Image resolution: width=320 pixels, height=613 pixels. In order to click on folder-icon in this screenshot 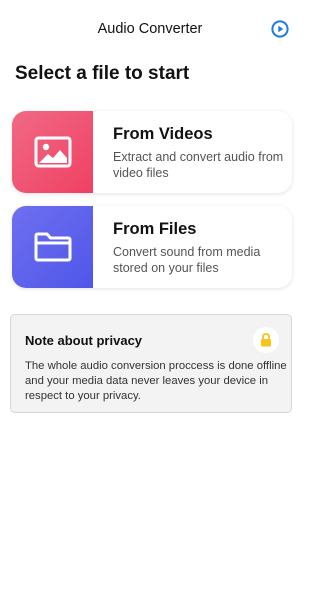, I will do `click(52, 247)`.